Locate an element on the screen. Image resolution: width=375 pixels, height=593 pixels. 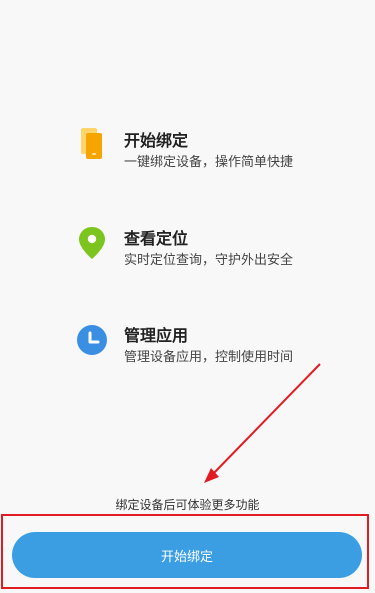
feature-bind: 开始绑定 一键绑定设备，操作简单快捷 is located at coordinates (185, 150).